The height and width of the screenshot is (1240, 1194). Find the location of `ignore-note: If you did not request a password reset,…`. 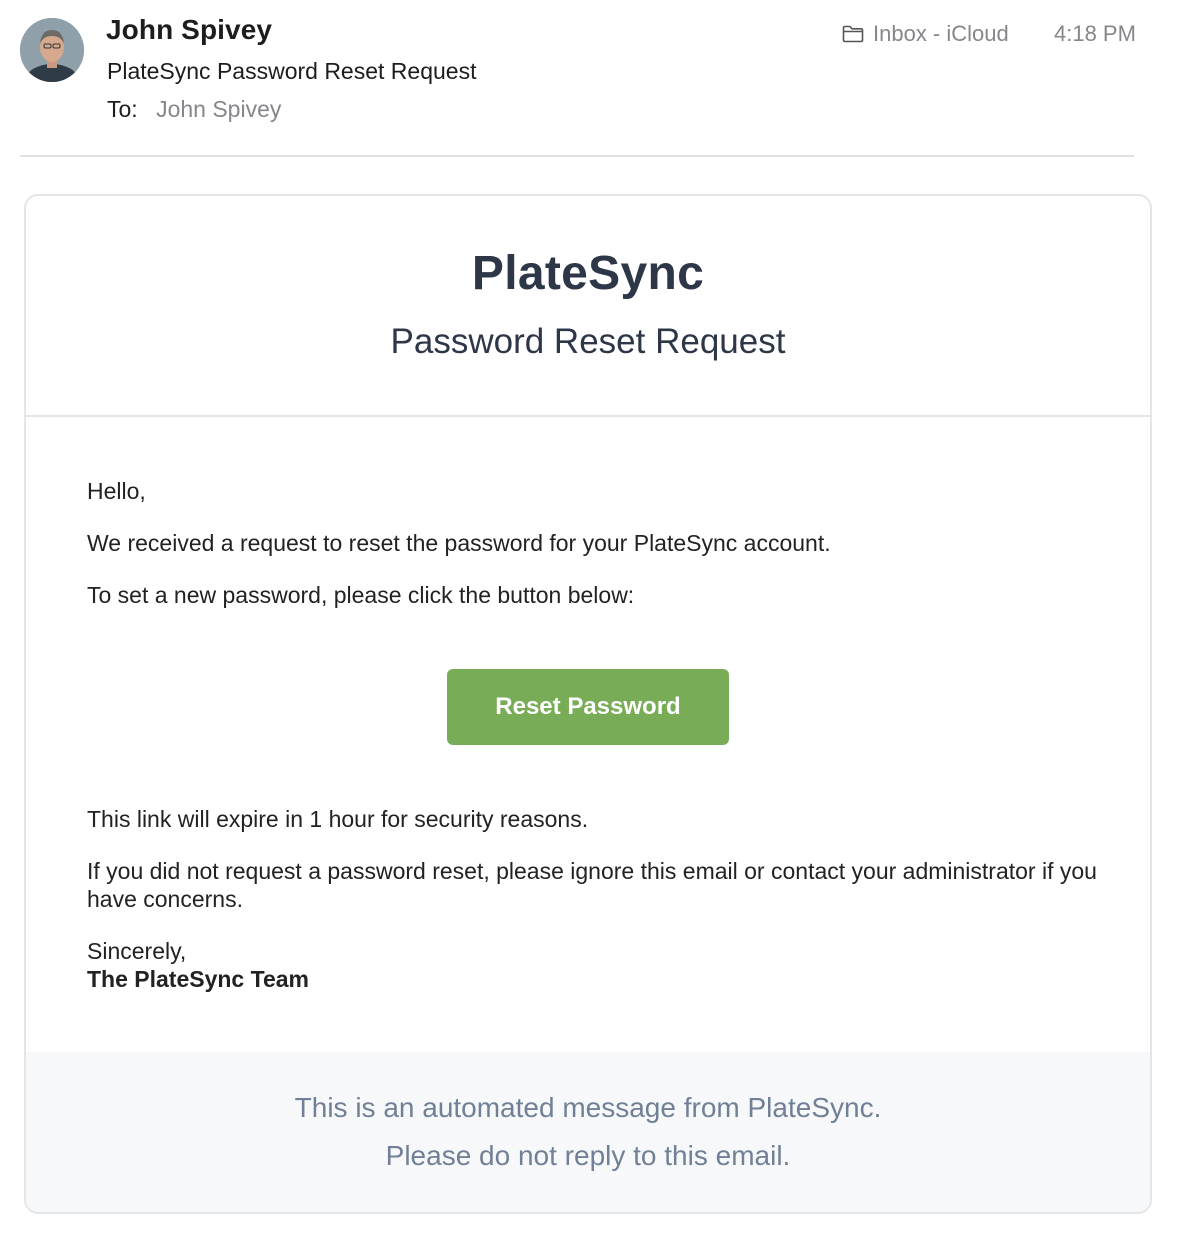

ignore-note: If you did not request a password reset,… is located at coordinates (592, 885).